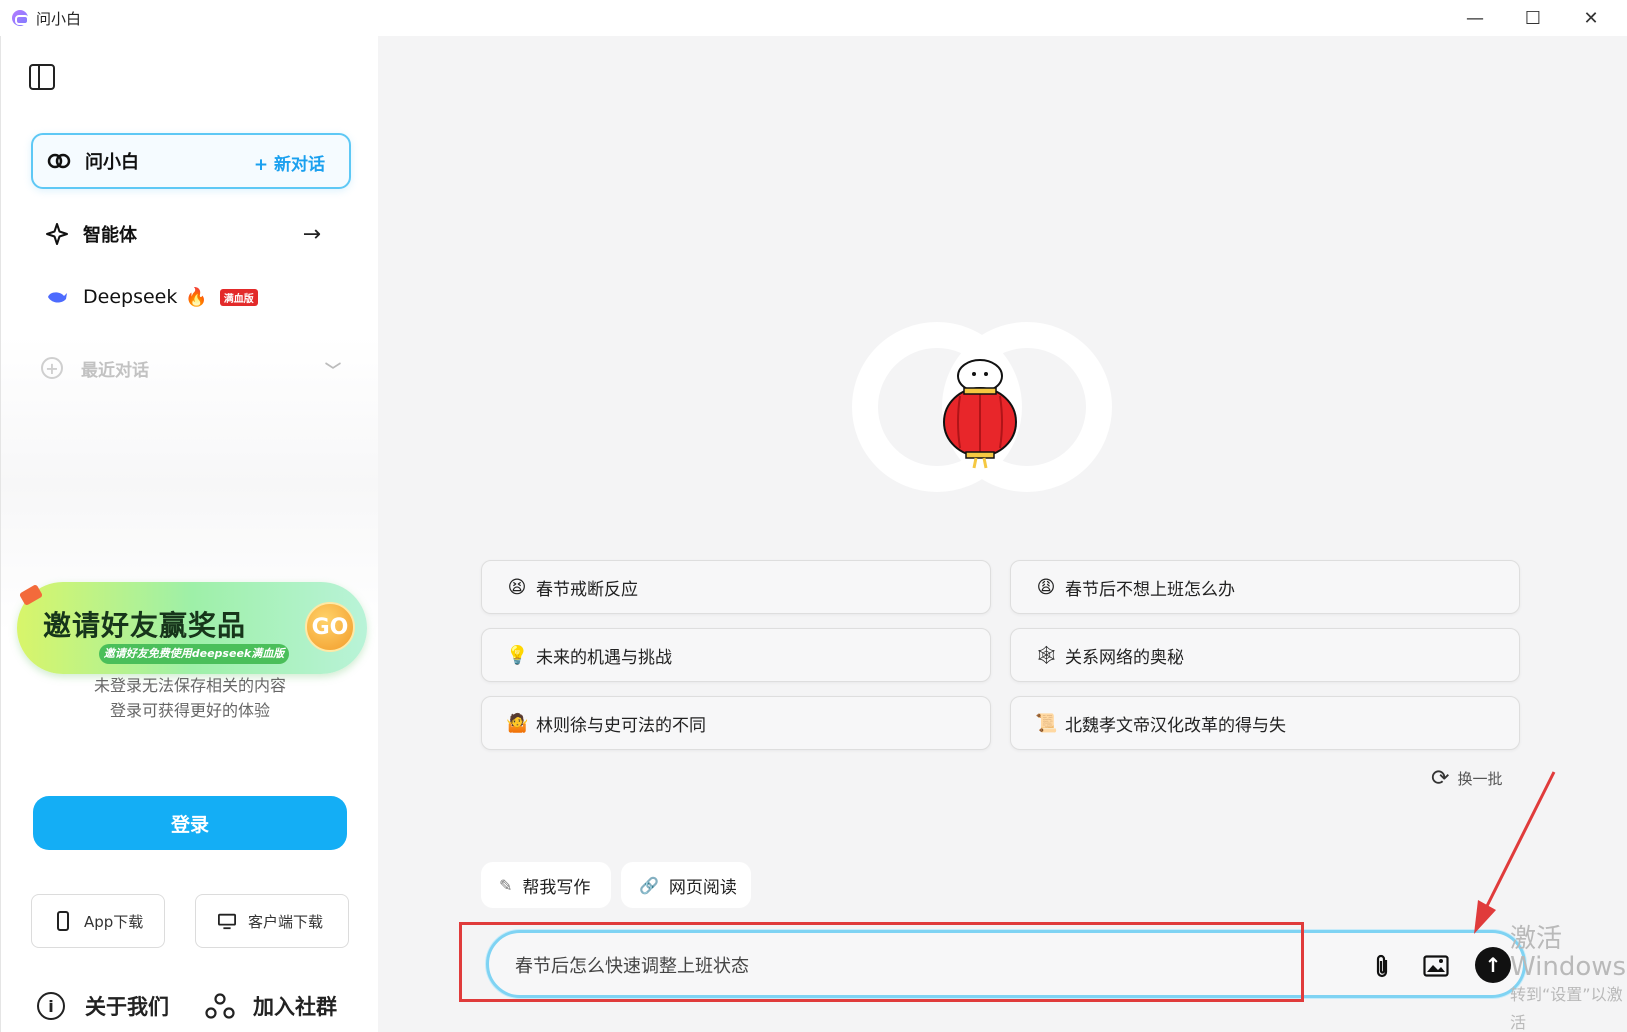 The height and width of the screenshot is (1032, 1627). I want to click on chat-input-bar: ↑, so click(1006, 964).